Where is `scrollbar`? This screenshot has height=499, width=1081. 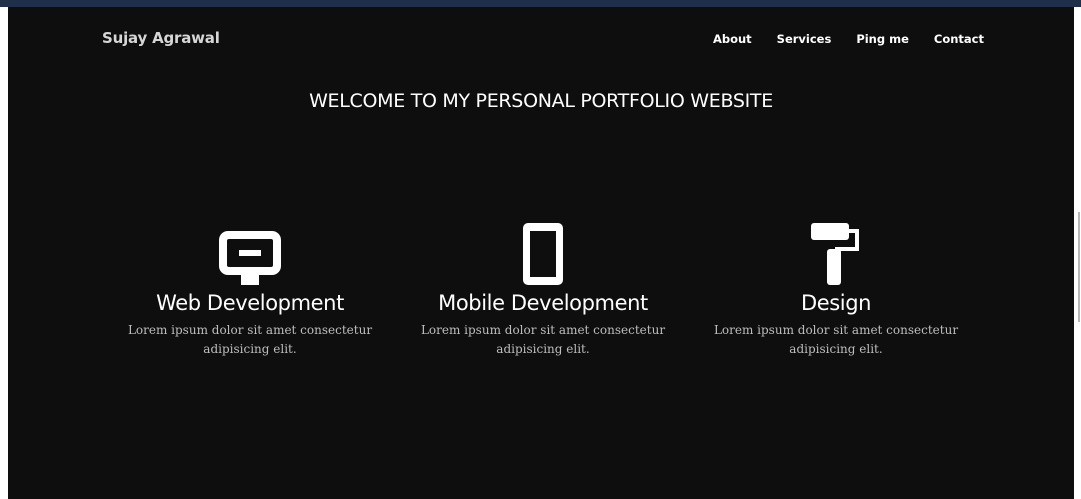
scrollbar is located at coordinates (1079, 267).